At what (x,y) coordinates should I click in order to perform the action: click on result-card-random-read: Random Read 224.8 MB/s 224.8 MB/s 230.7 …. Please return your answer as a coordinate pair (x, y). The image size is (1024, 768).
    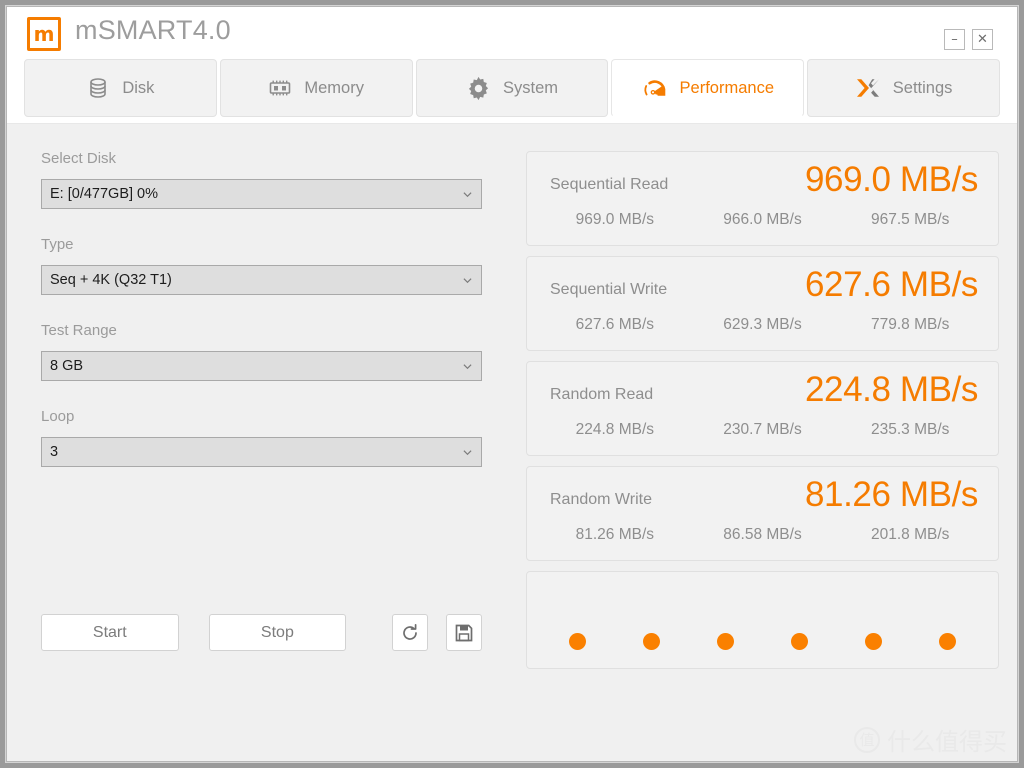
    Looking at the image, I should click on (762, 408).